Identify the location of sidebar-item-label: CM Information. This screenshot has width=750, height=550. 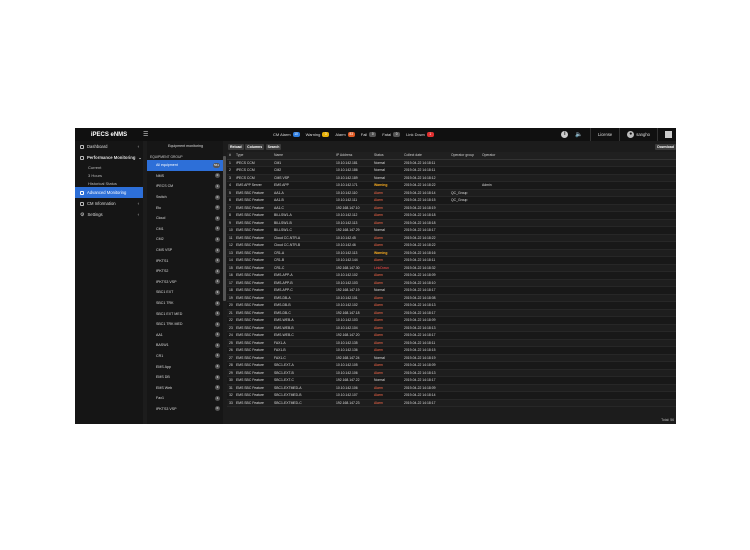
(101, 203).